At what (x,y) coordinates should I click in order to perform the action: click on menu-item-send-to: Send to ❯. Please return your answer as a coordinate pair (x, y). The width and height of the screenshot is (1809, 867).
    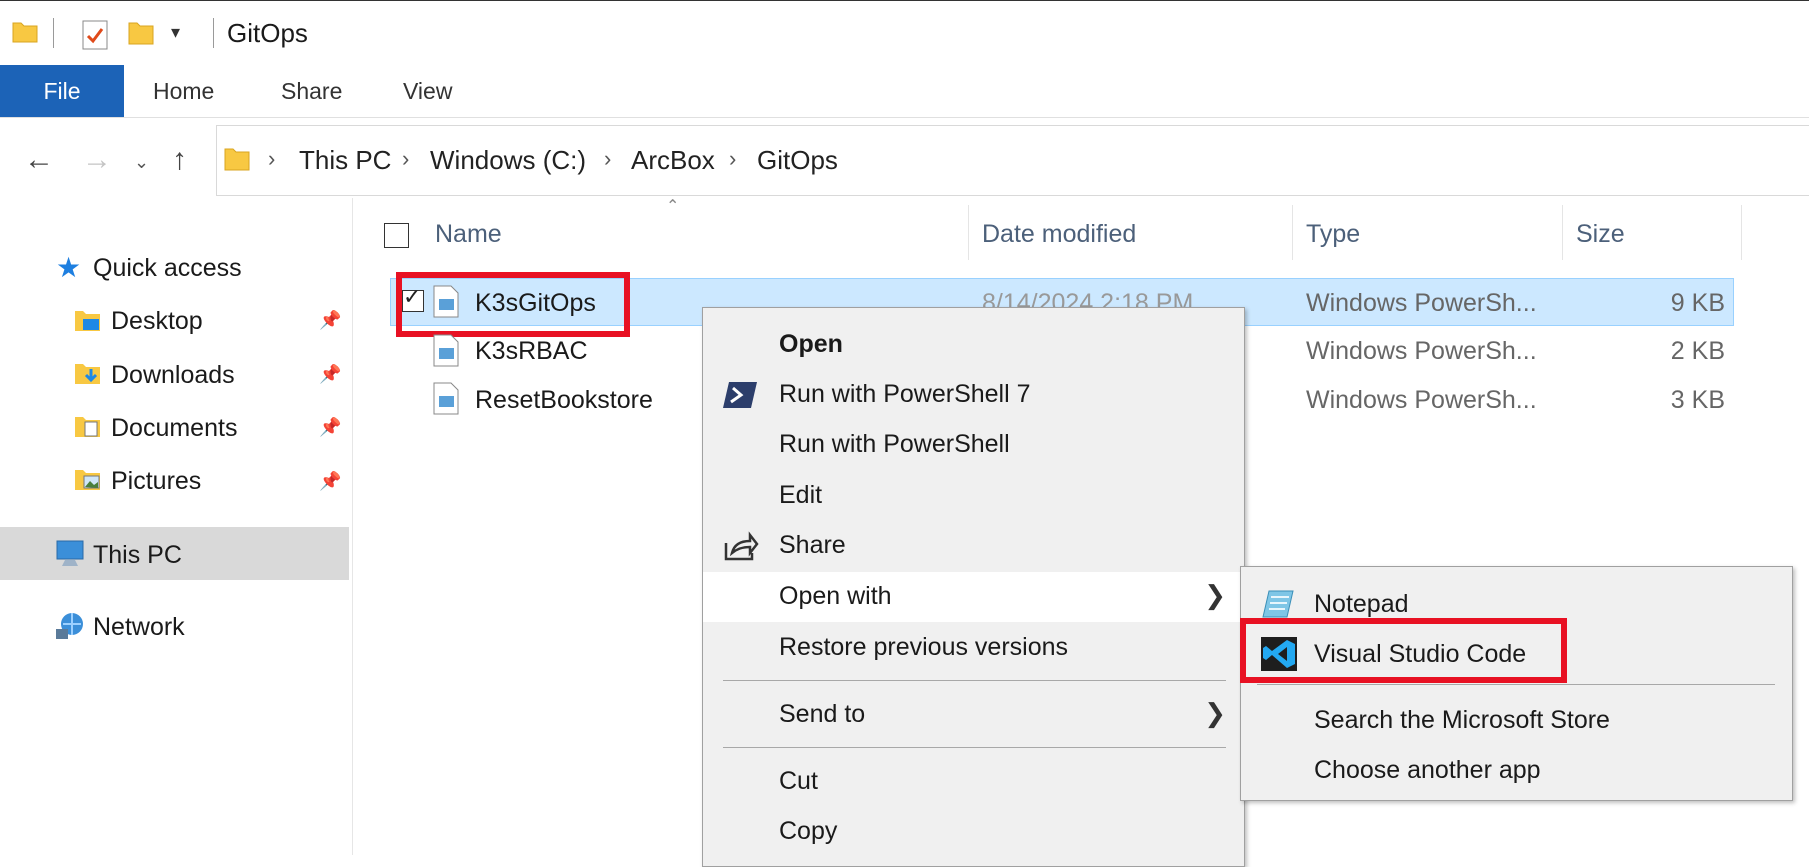
    Looking at the image, I should click on (973, 715).